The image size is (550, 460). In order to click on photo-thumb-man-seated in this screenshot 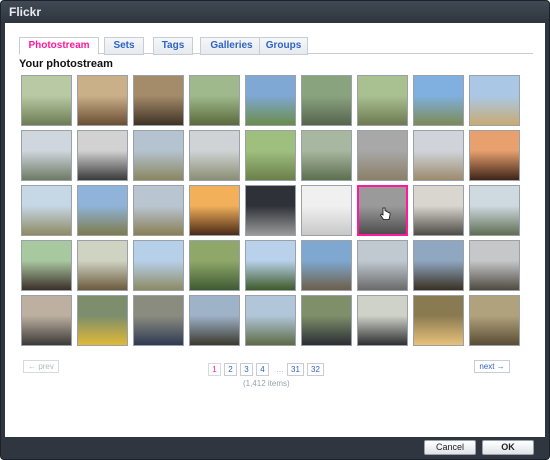, I will do `click(158, 320)`.